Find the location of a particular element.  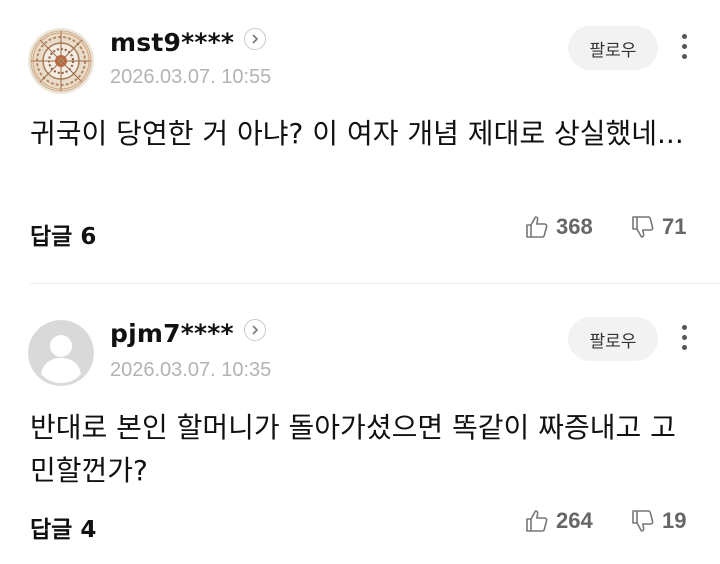

like-count: 368 is located at coordinates (574, 226).